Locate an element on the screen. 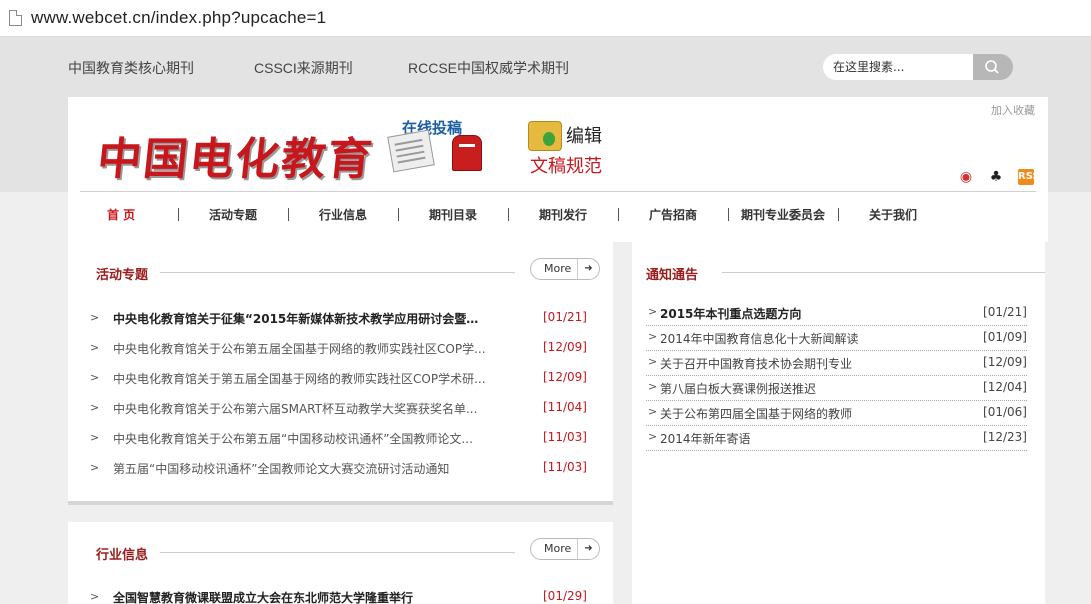 The width and height of the screenshot is (1091, 604). notice-date: [01/06] is located at coordinates (1005, 412).